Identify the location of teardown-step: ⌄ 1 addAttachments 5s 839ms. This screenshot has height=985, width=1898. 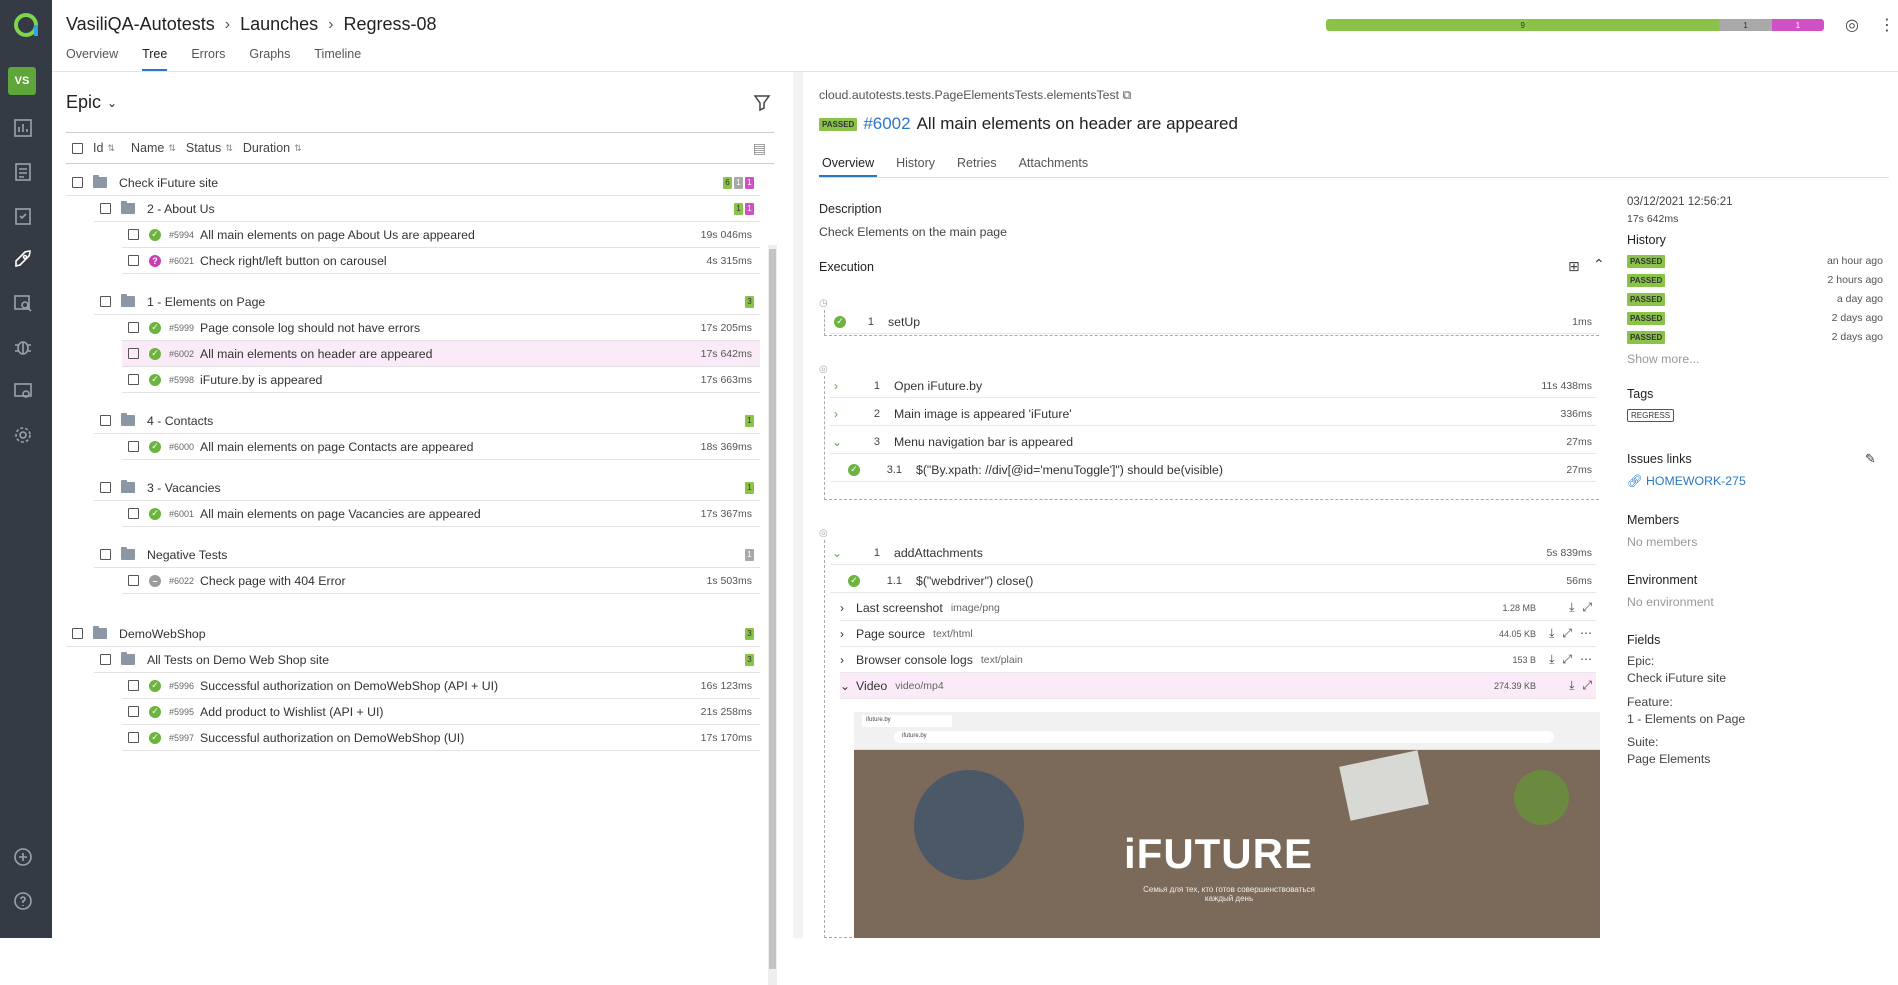
(1213, 553).